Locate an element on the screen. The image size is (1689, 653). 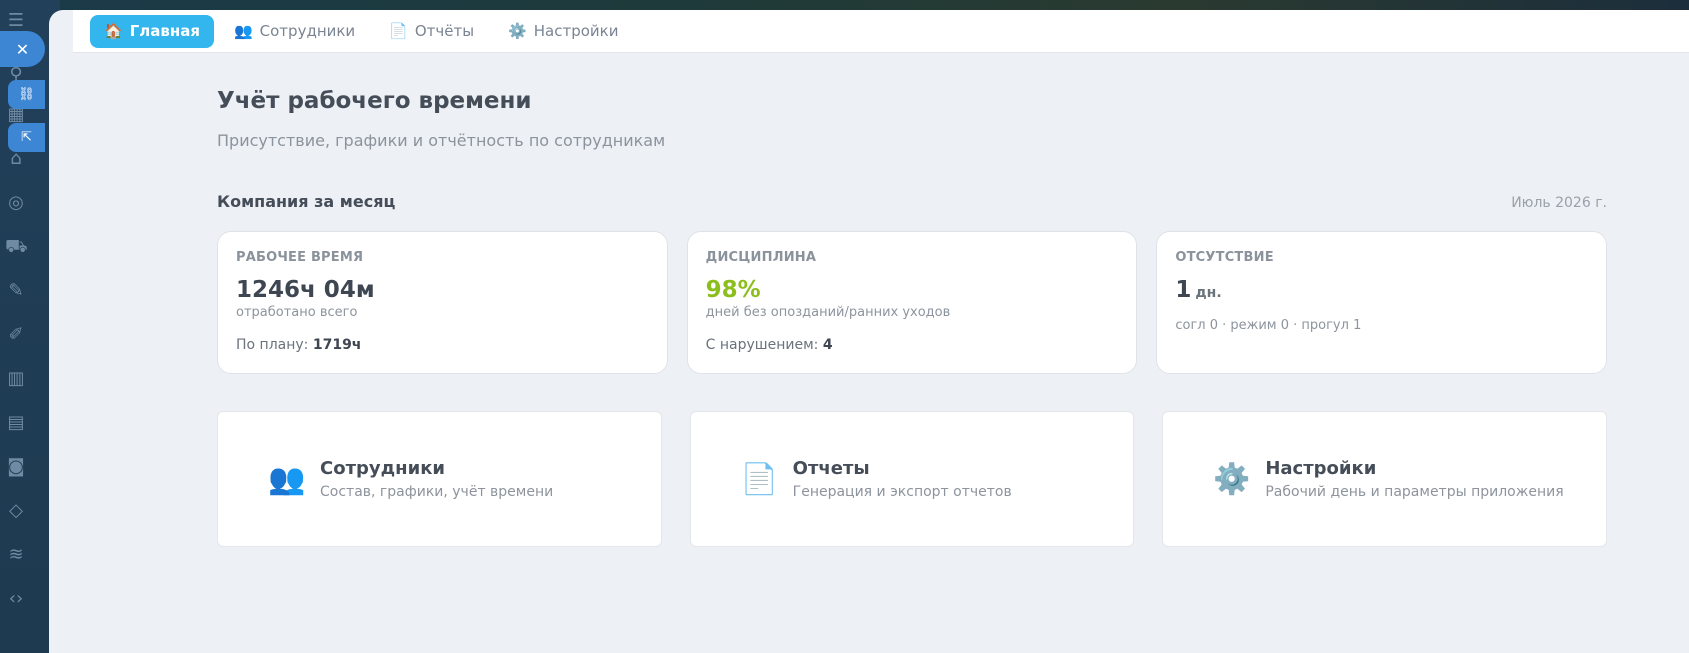
close-icon: ✕ is located at coordinates (22, 49).